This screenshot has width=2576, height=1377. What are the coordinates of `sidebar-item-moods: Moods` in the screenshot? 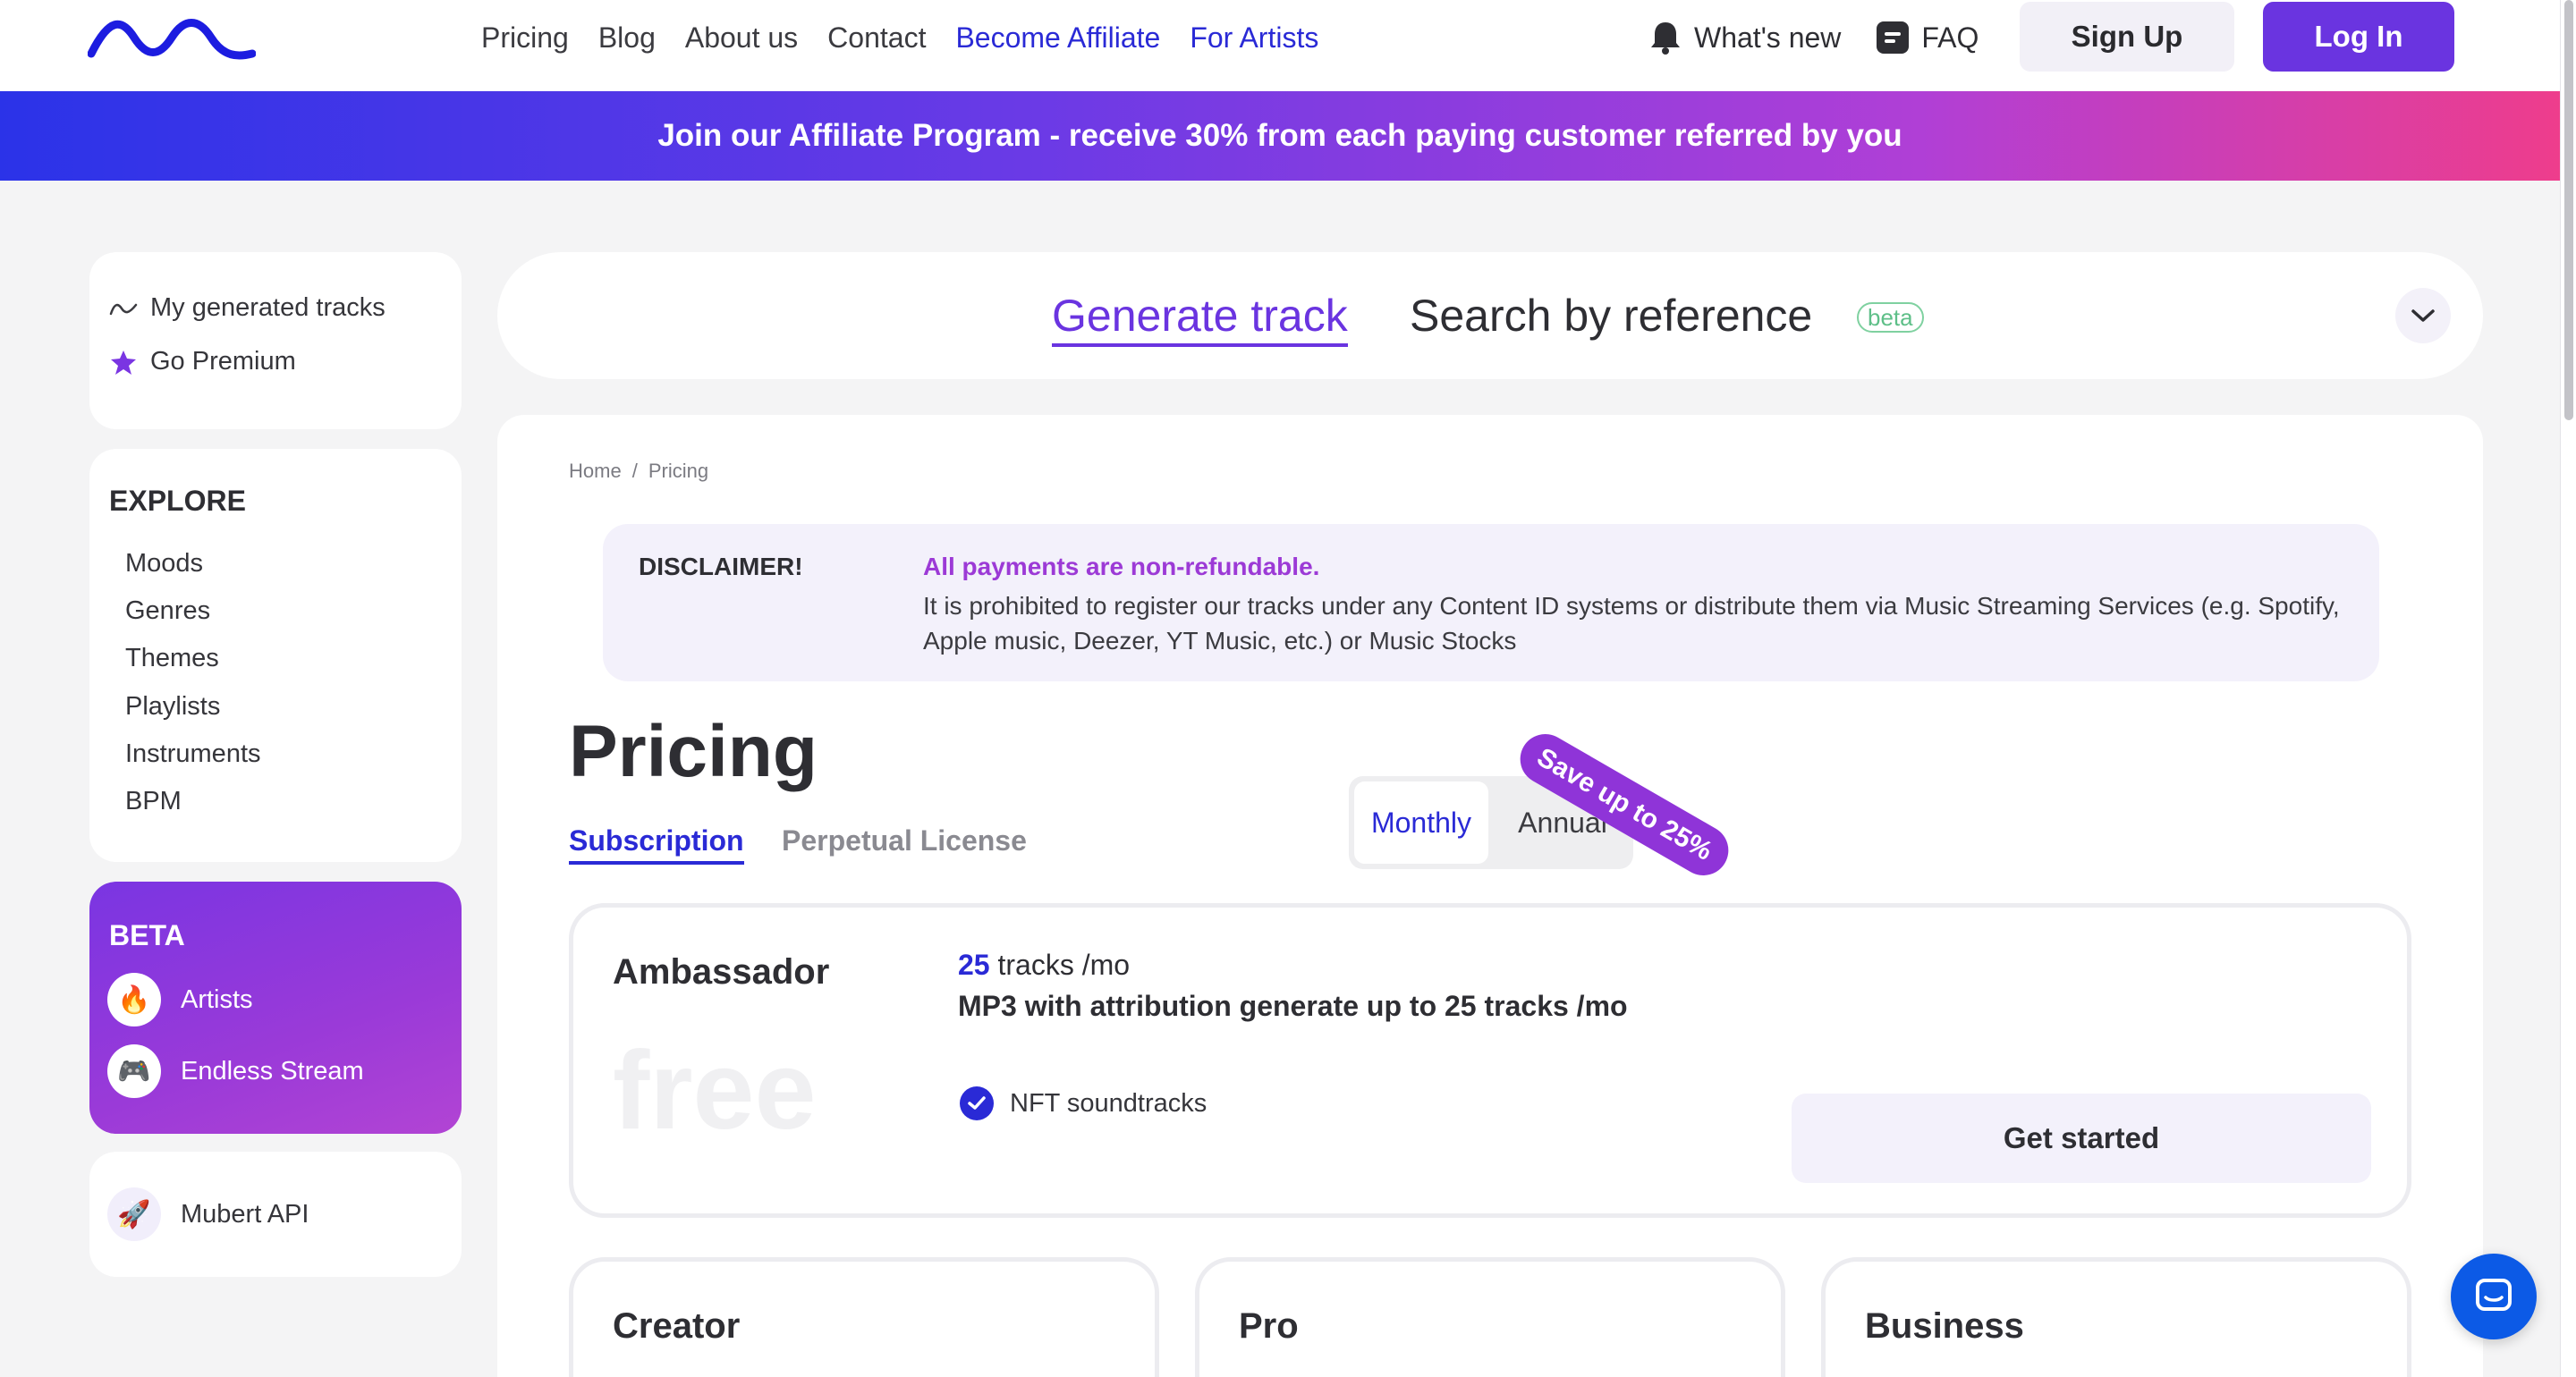 It's located at (164, 564).